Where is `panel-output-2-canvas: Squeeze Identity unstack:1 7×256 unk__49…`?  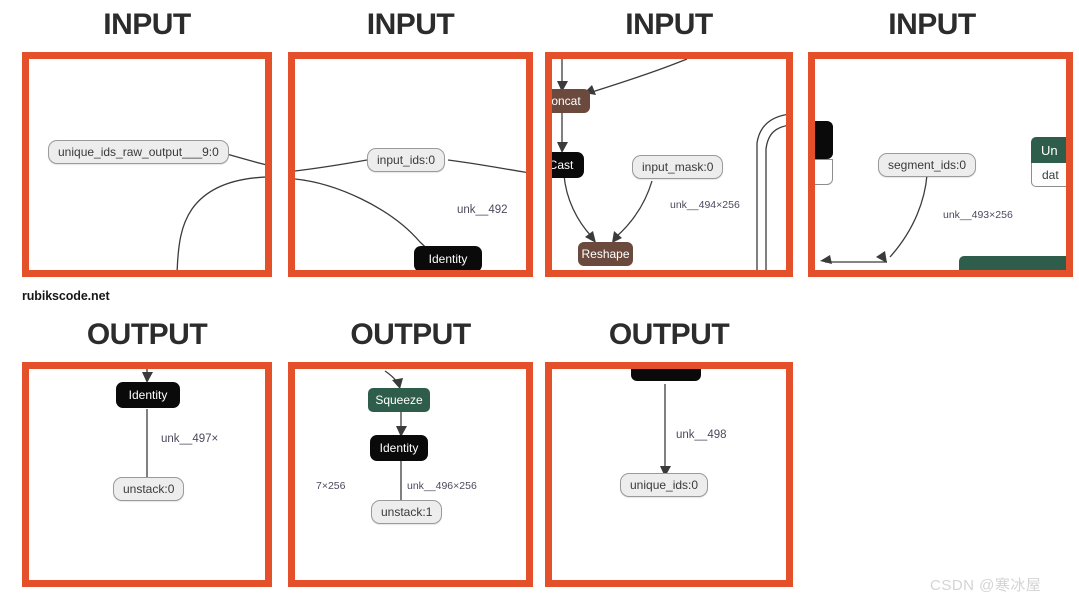 panel-output-2-canvas: Squeeze Identity unstack:1 7×256 unk__49… is located at coordinates (410, 474).